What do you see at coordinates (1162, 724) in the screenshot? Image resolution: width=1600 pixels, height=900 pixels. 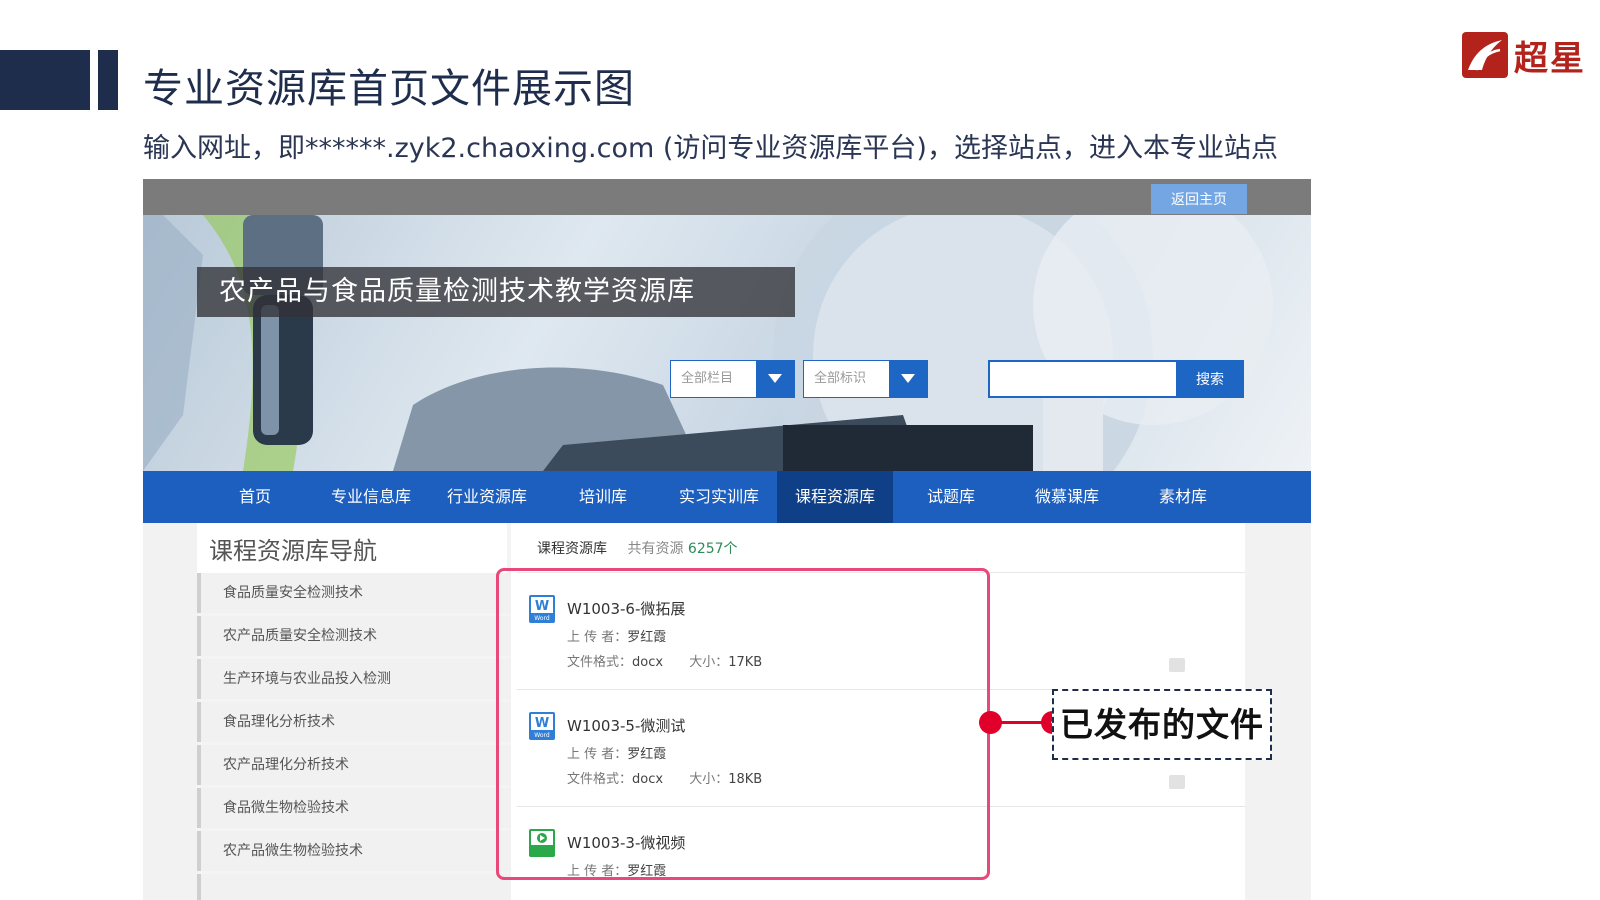 I see `published-files-callout: 已发布的文件` at bounding box center [1162, 724].